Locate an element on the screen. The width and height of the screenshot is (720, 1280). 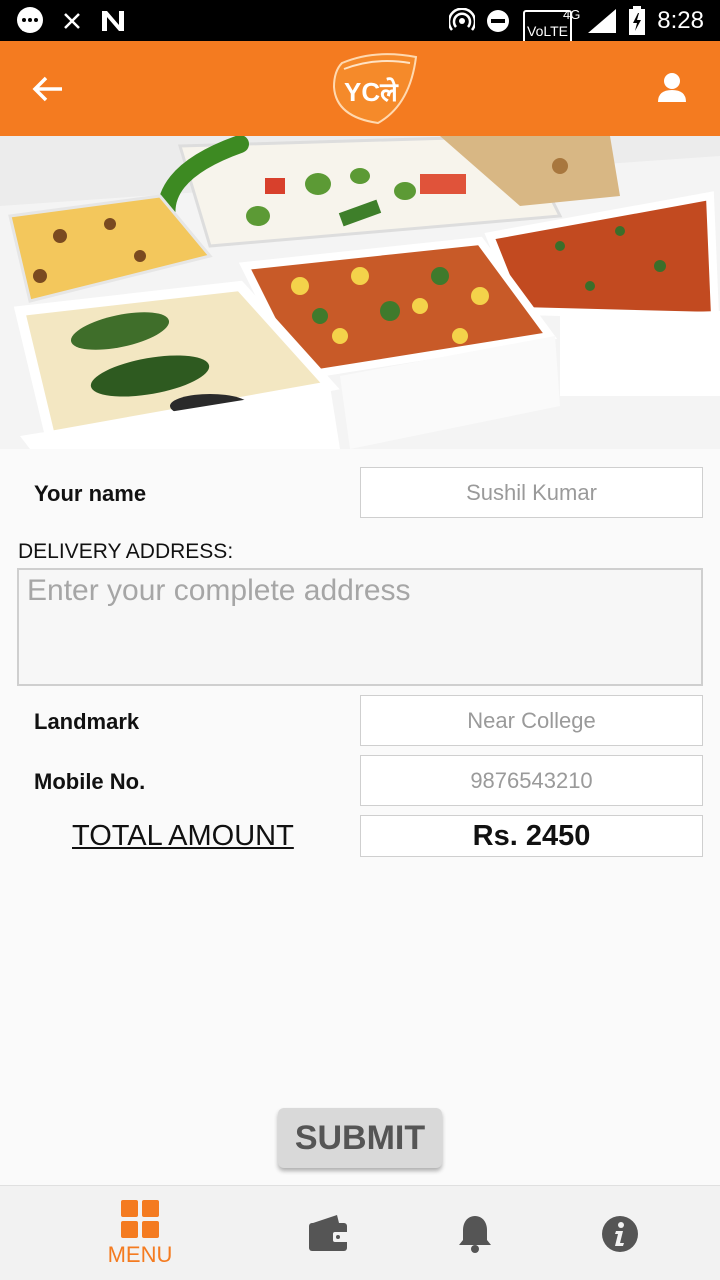
dnd-icon is located at coordinates (498, 20).